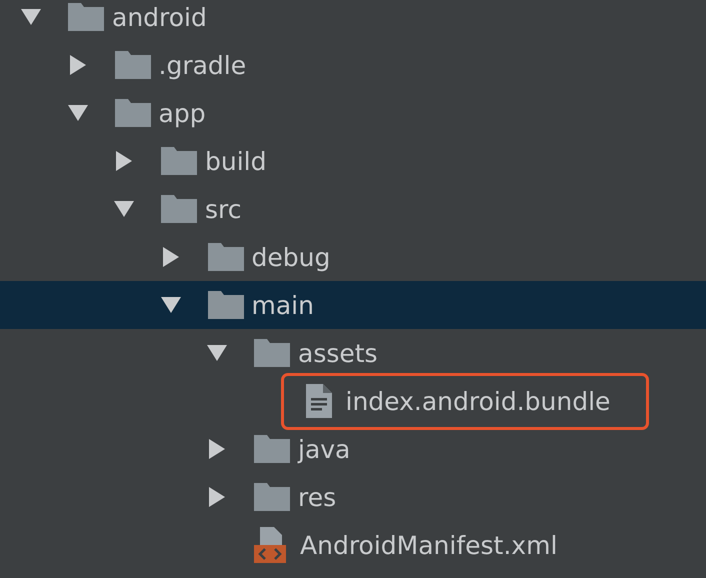 This screenshot has width=706, height=578. Describe the element at coordinates (317, 497) in the screenshot. I see `item-label: res` at that location.